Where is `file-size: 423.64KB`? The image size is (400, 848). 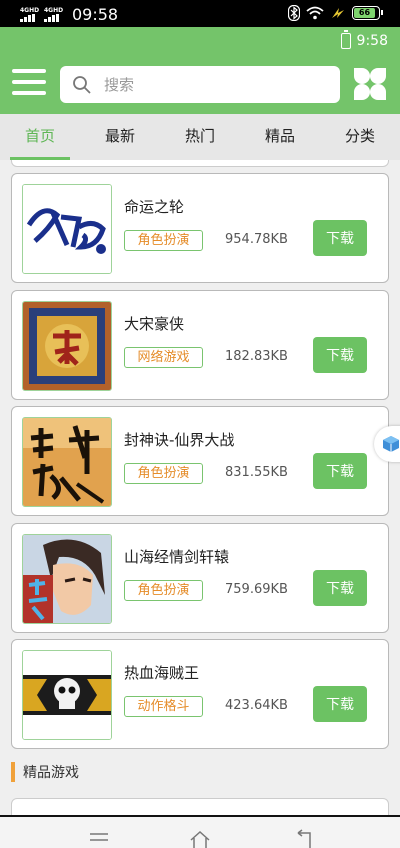 file-size: 423.64KB is located at coordinates (256, 705).